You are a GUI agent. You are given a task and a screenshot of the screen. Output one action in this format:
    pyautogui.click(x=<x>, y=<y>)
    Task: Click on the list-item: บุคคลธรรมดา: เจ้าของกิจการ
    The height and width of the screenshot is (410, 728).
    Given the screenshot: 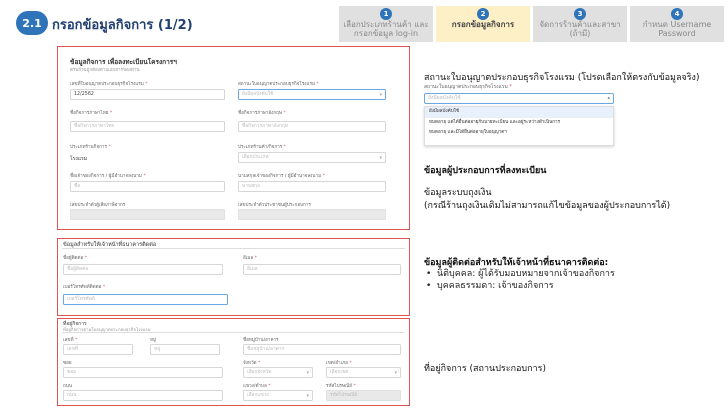 What is the action you would take?
    pyautogui.click(x=519, y=286)
    